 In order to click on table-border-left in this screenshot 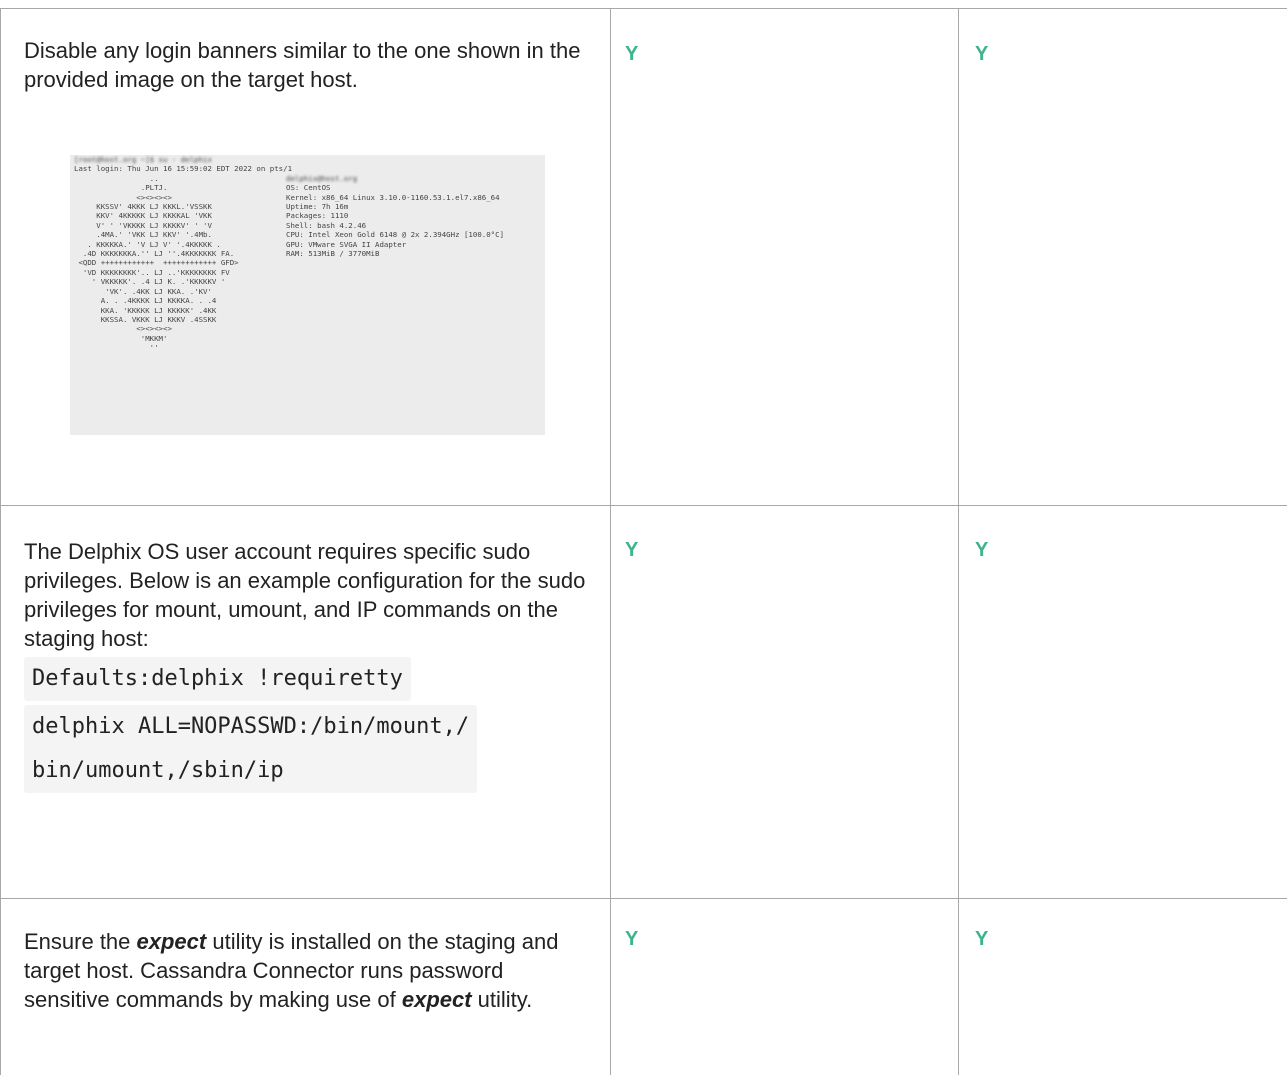, I will do `click(0, 541)`.